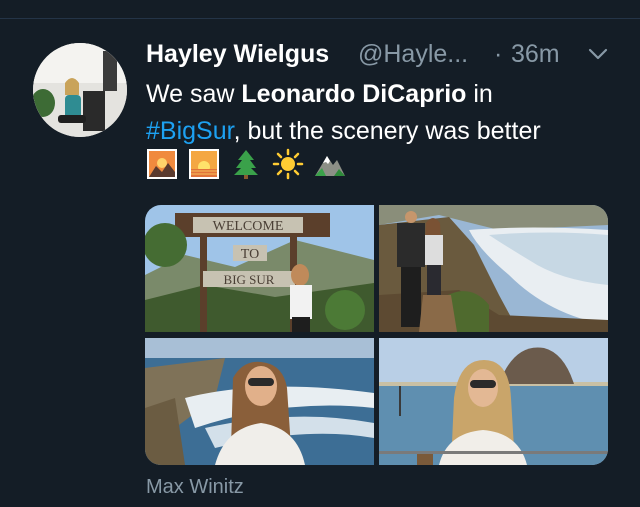 The height and width of the screenshot is (507, 640). I want to click on tweet-text-part2: in, so click(479, 94).